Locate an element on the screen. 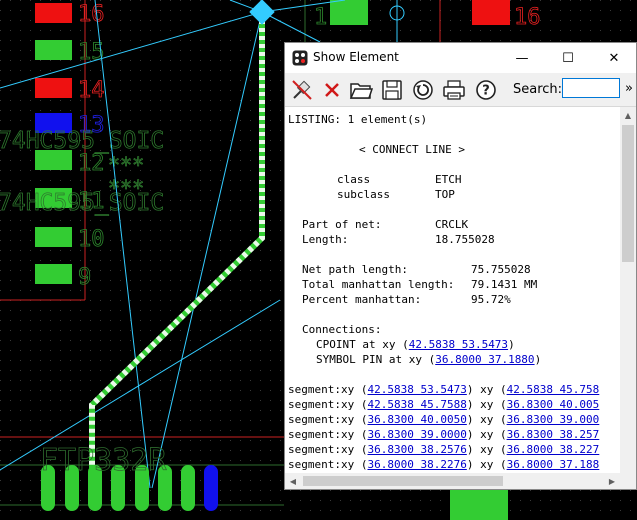 Image resolution: width=637 pixels, height=520 pixels. net-label: Part of net: is located at coordinates (342, 224).